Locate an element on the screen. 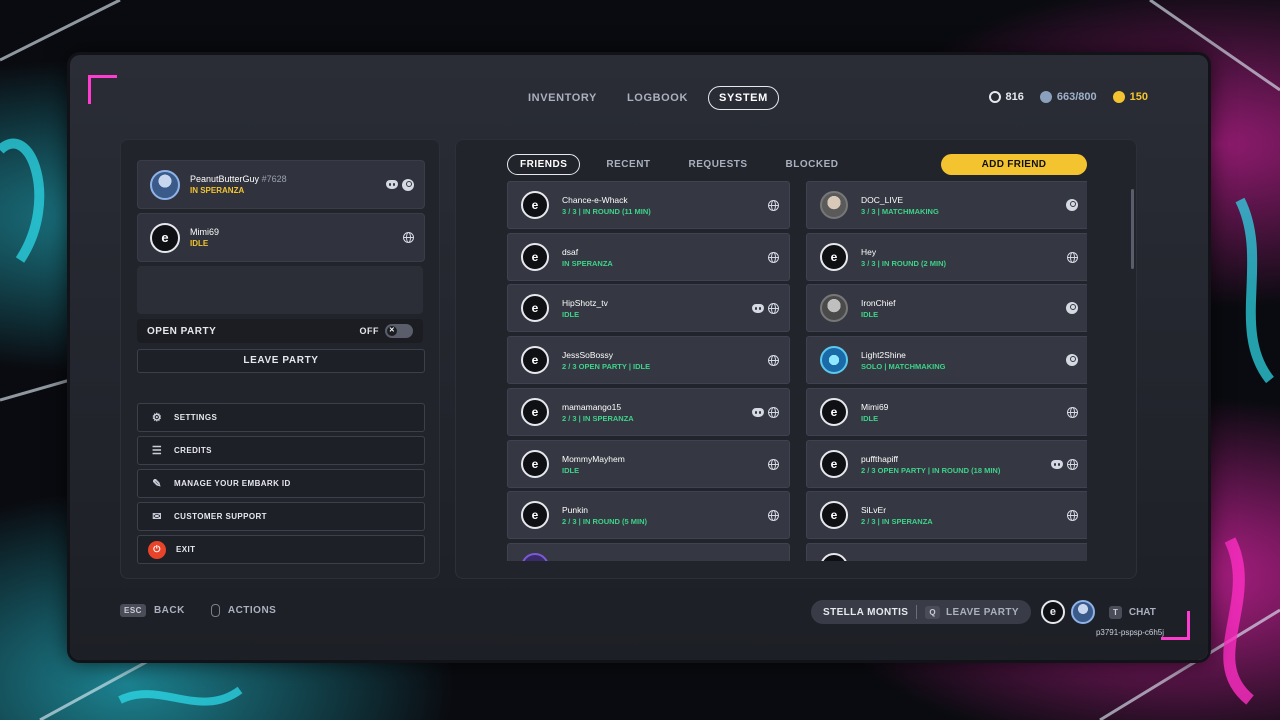 The image size is (1280, 720). friend-name: dsaf is located at coordinates (570, 251).